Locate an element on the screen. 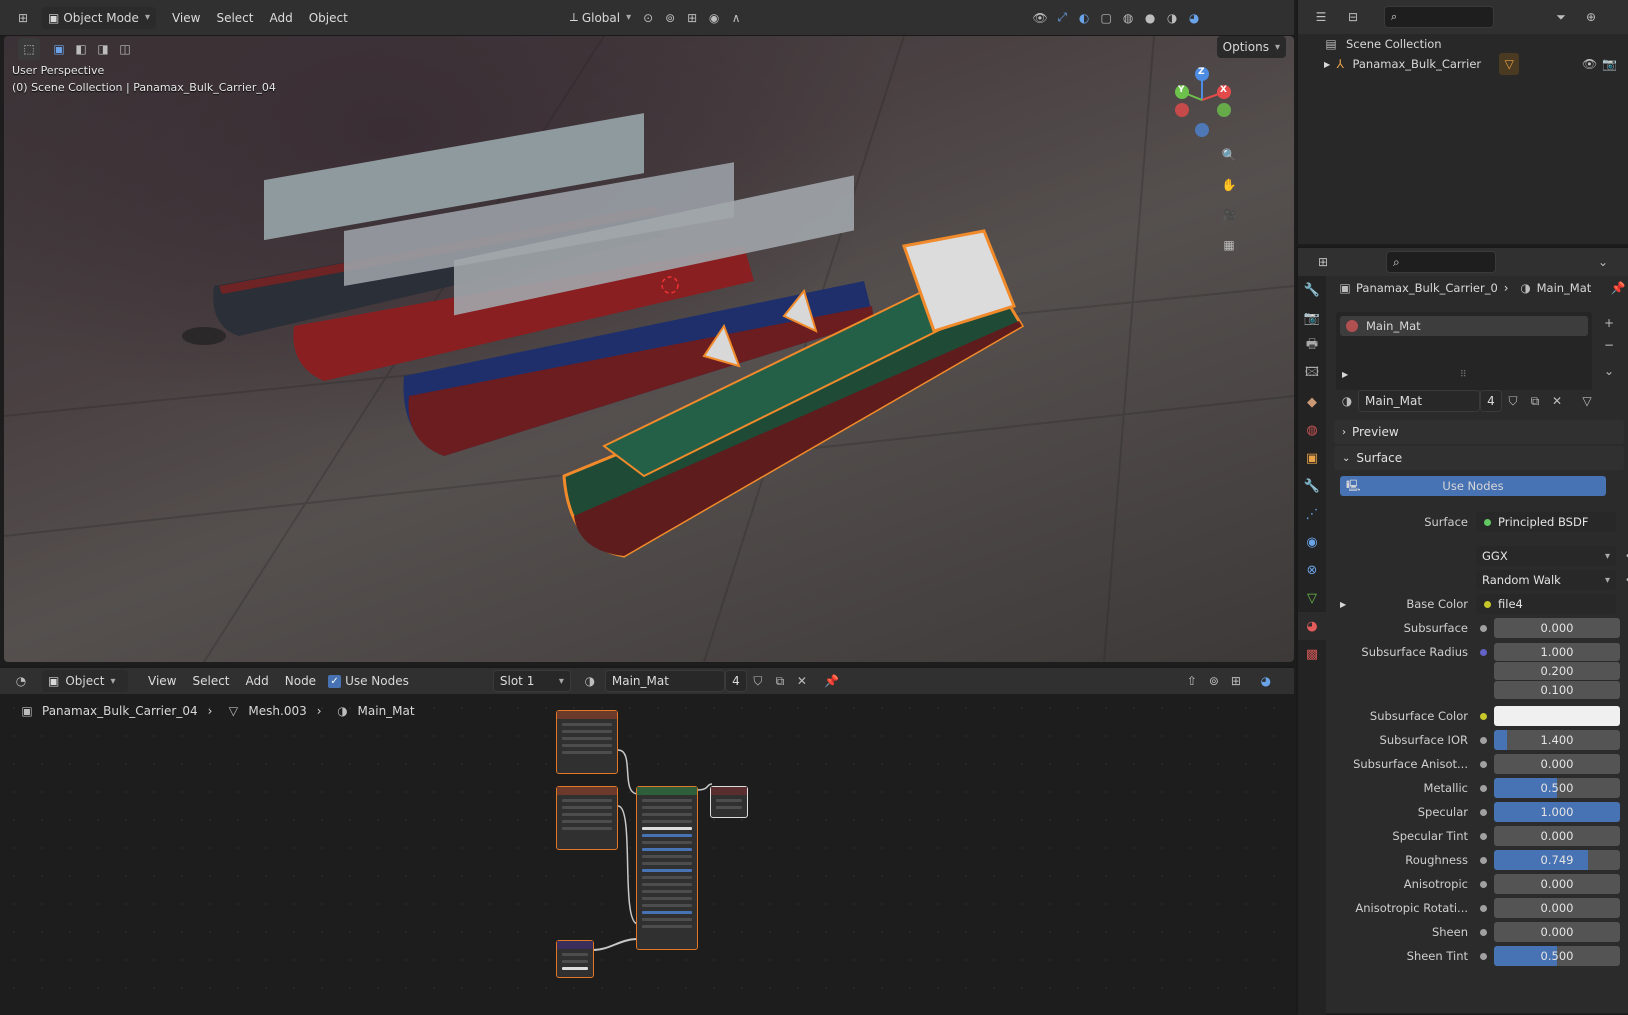 This screenshot has height=1015, width=1628. physics-tab-icon: ◉ is located at coordinates (1312, 542).